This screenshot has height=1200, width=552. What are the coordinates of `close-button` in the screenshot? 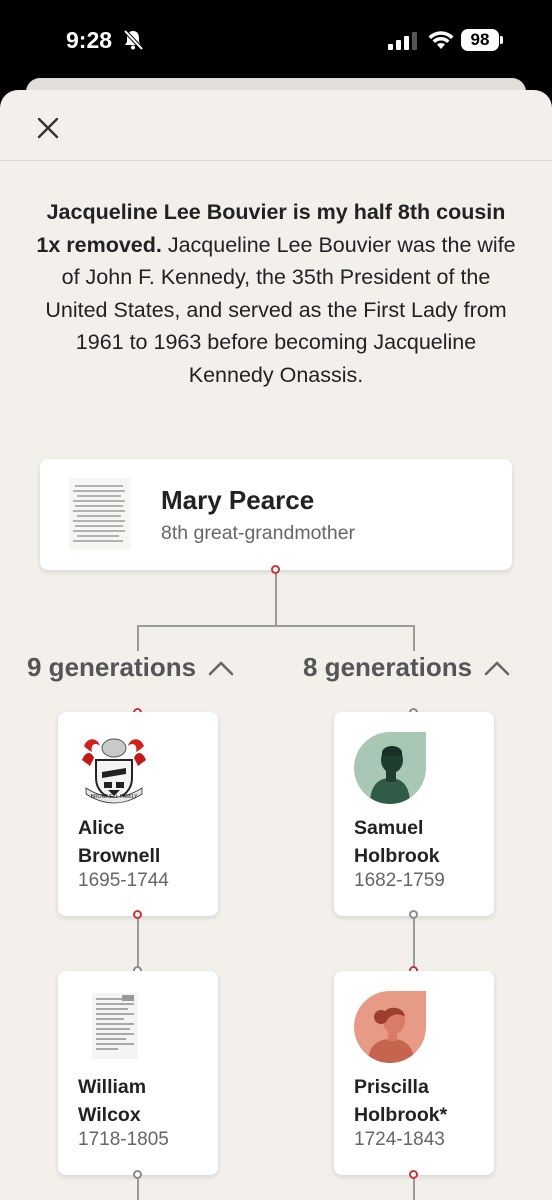 It's located at (48, 128).